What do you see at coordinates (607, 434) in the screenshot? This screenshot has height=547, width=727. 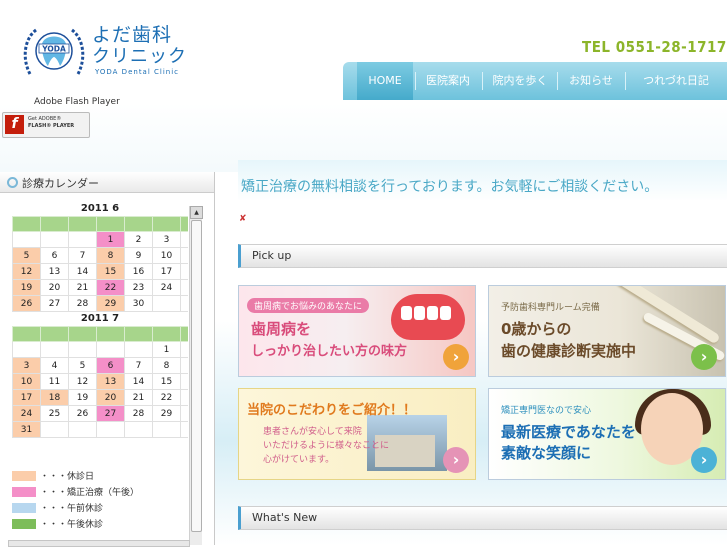 I see `orthodontics-banner: 矯正専門医なので安心 最新医療であなたを 素敵な笑顔に ›` at bounding box center [607, 434].